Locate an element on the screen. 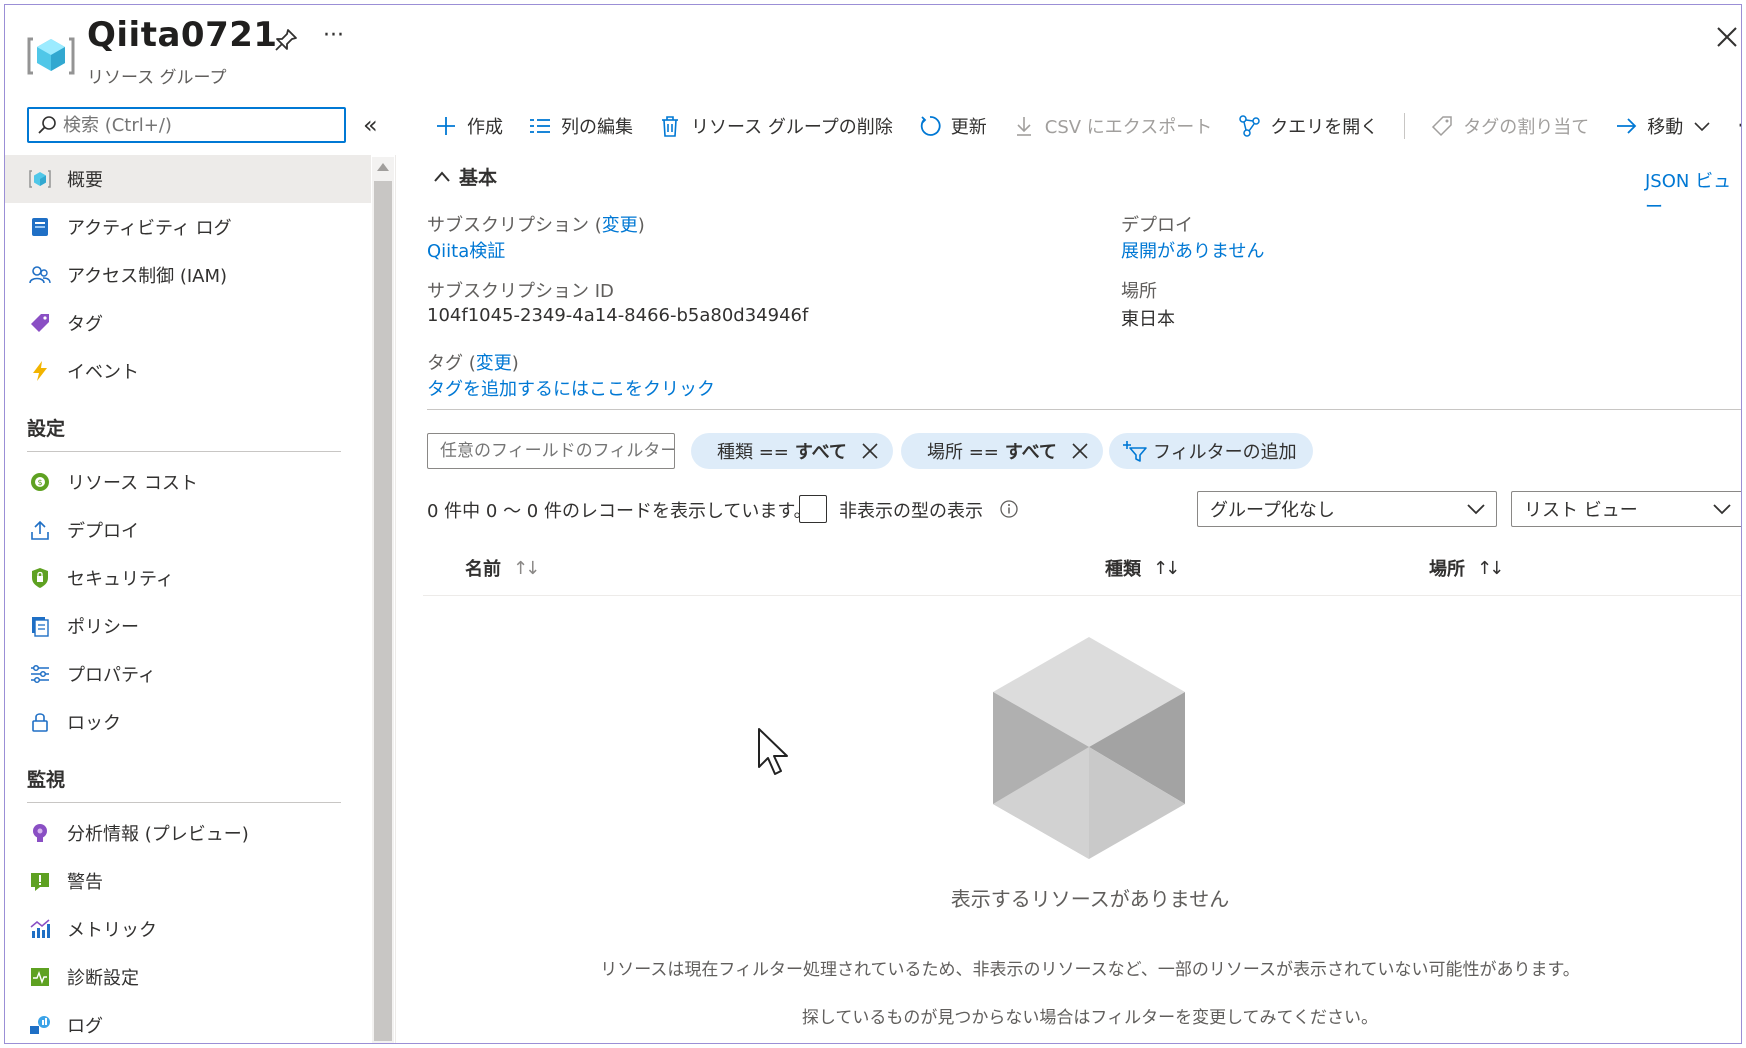 This screenshot has width=1746, height=1048. lightning-icon is located at coordinates (40, 371).